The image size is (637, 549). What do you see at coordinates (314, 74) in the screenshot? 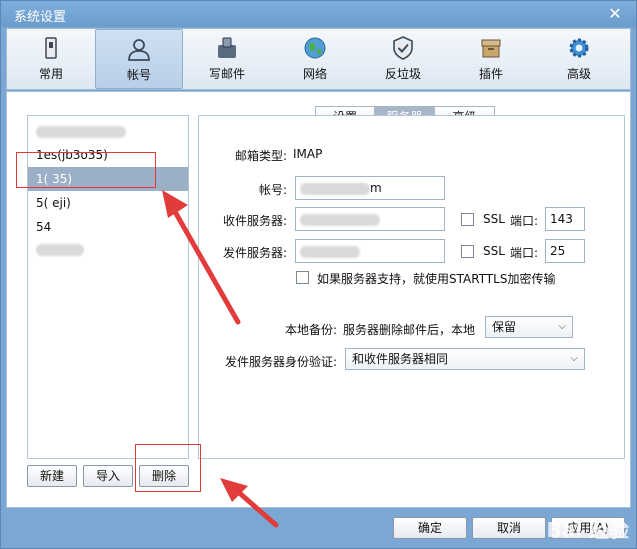
I see `toolbar-label: 网络` at bounding box center [314, 74].